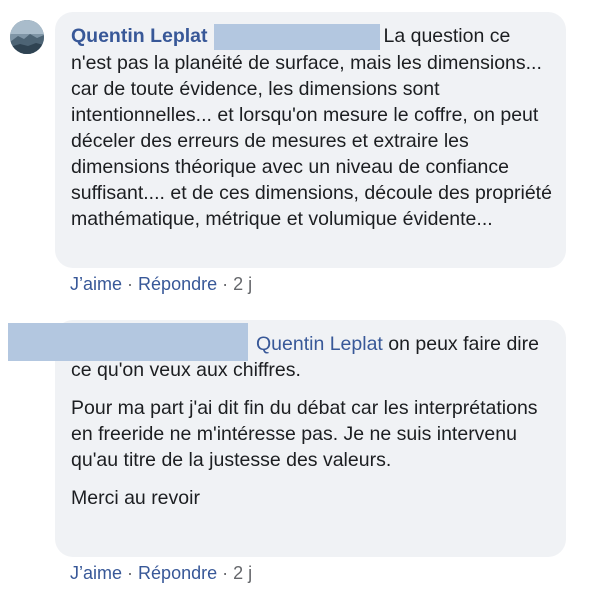  Describe the element at coordinates (296, 36) in the screenshot. I see `redacted-tag` at that location.